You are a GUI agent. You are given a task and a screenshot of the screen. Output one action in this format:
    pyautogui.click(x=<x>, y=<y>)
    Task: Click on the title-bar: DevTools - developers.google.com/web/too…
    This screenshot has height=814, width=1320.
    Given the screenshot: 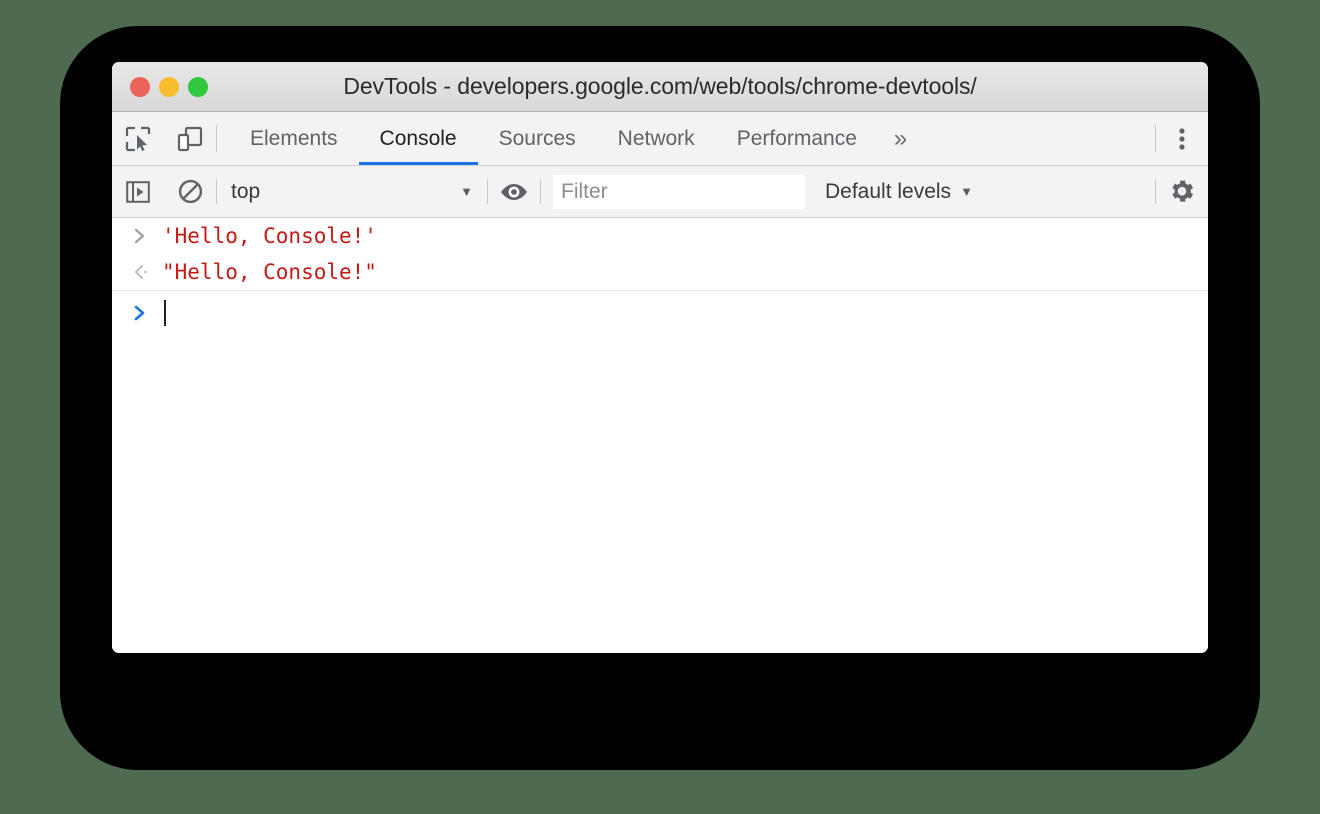 What is the action you would take?
    pyautogui.click(x=660, y=87)
    